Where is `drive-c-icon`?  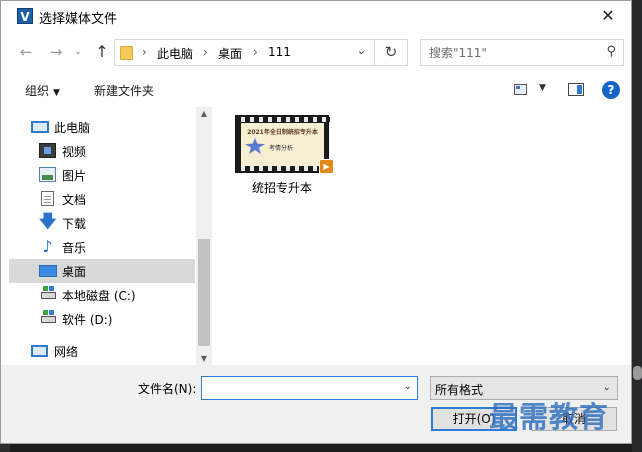
drive-c-icon is located at coordinates (48, 292).